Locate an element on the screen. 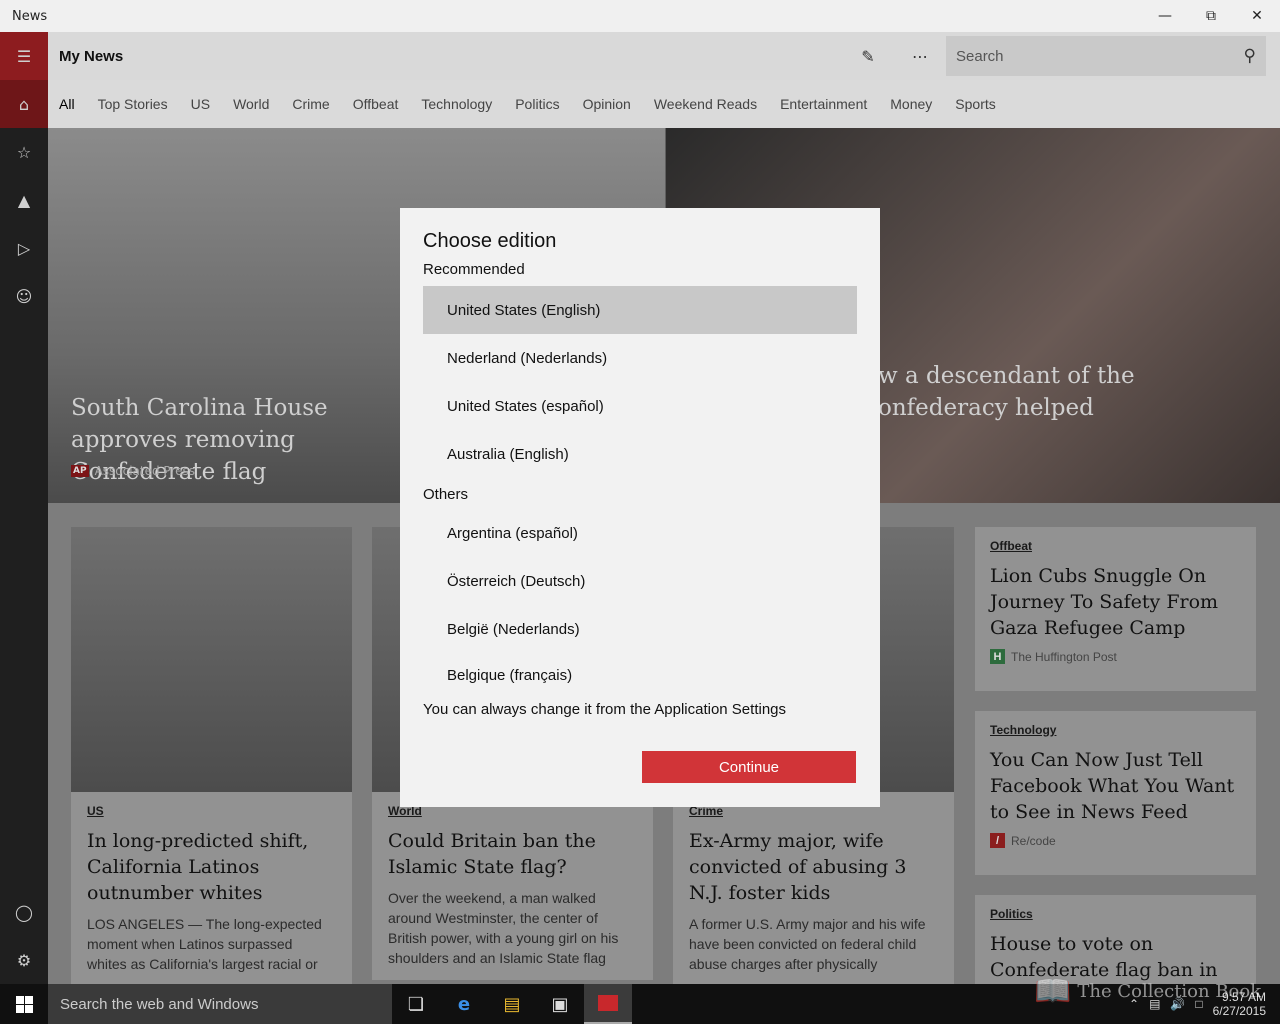 This screenshot has height=1024, width=1280. store-icon: ▣ is located at coordinates (560, 1004).